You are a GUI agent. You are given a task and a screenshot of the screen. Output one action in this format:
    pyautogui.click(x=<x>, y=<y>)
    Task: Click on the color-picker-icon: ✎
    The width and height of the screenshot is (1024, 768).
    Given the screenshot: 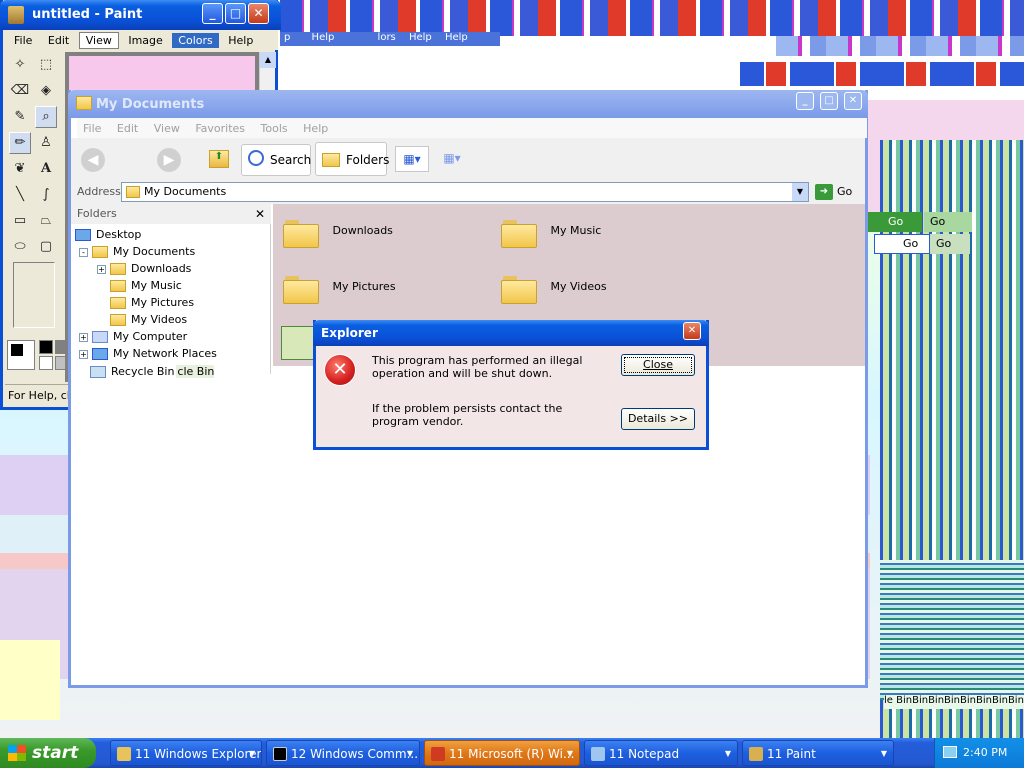 What is the action you would take?
    pyautogui.click(x=20, y=117)
    